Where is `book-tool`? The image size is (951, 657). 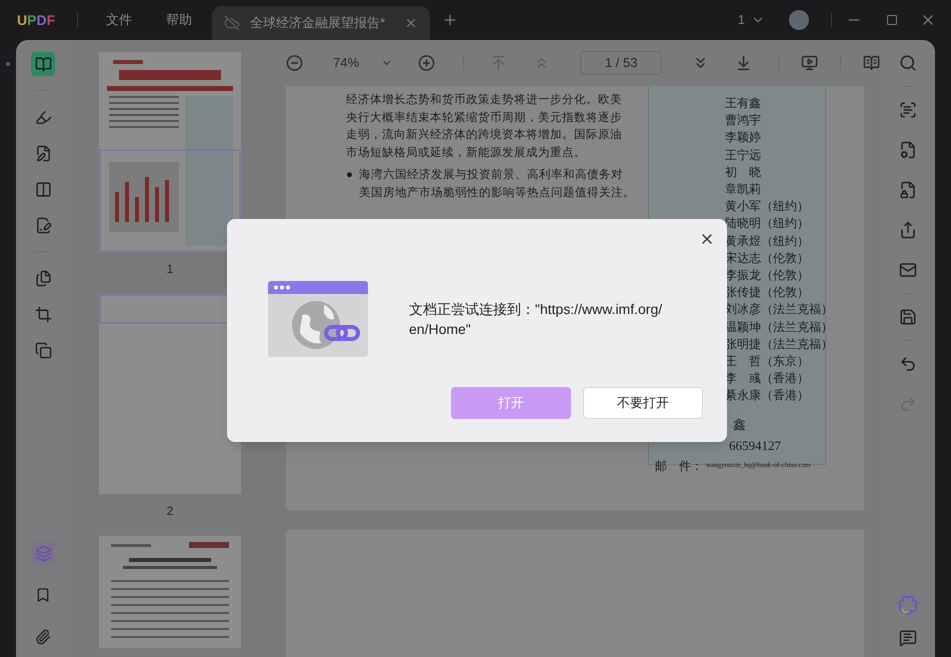 book-tool is located at coordinates (43, 64).